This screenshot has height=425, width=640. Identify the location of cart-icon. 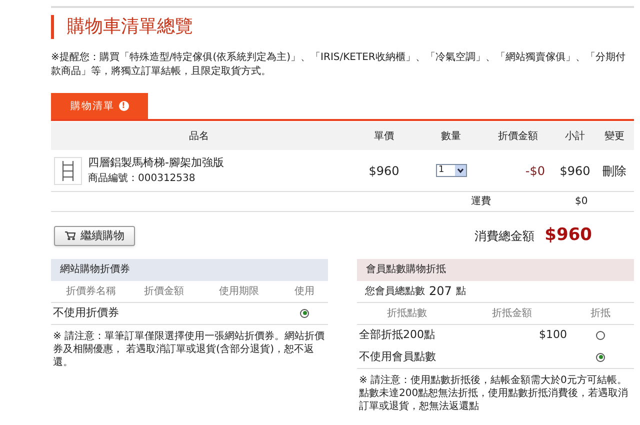
(70, 235).